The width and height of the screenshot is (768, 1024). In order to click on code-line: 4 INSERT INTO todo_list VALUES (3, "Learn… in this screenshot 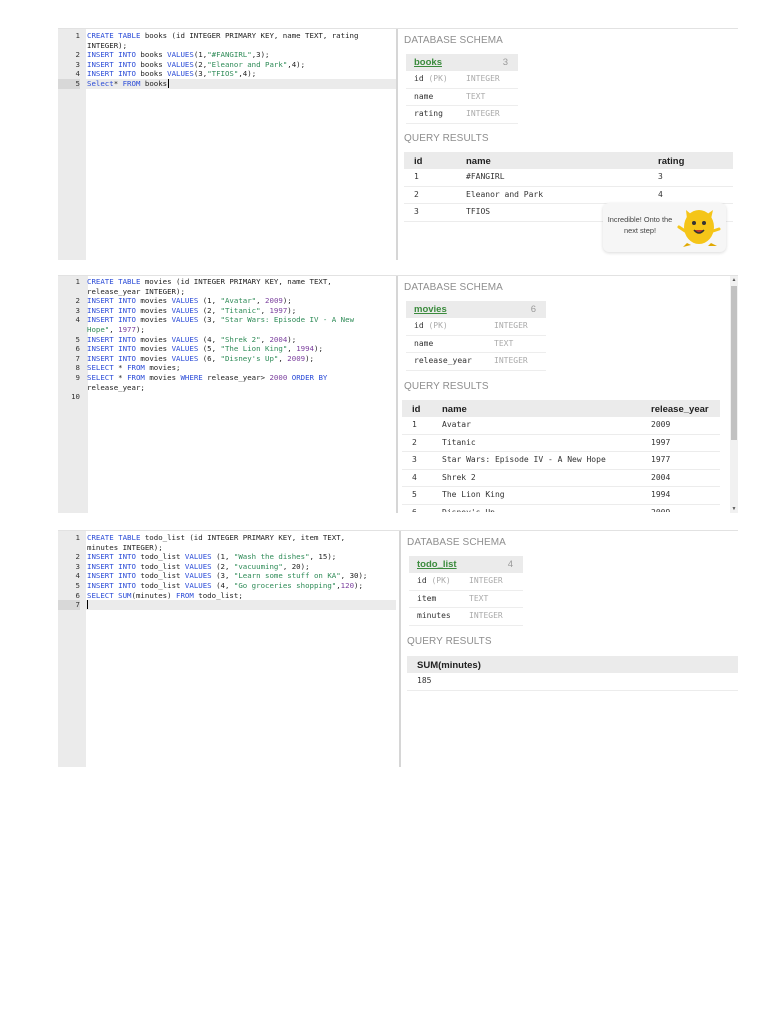, I will do `click(227, 576)`.